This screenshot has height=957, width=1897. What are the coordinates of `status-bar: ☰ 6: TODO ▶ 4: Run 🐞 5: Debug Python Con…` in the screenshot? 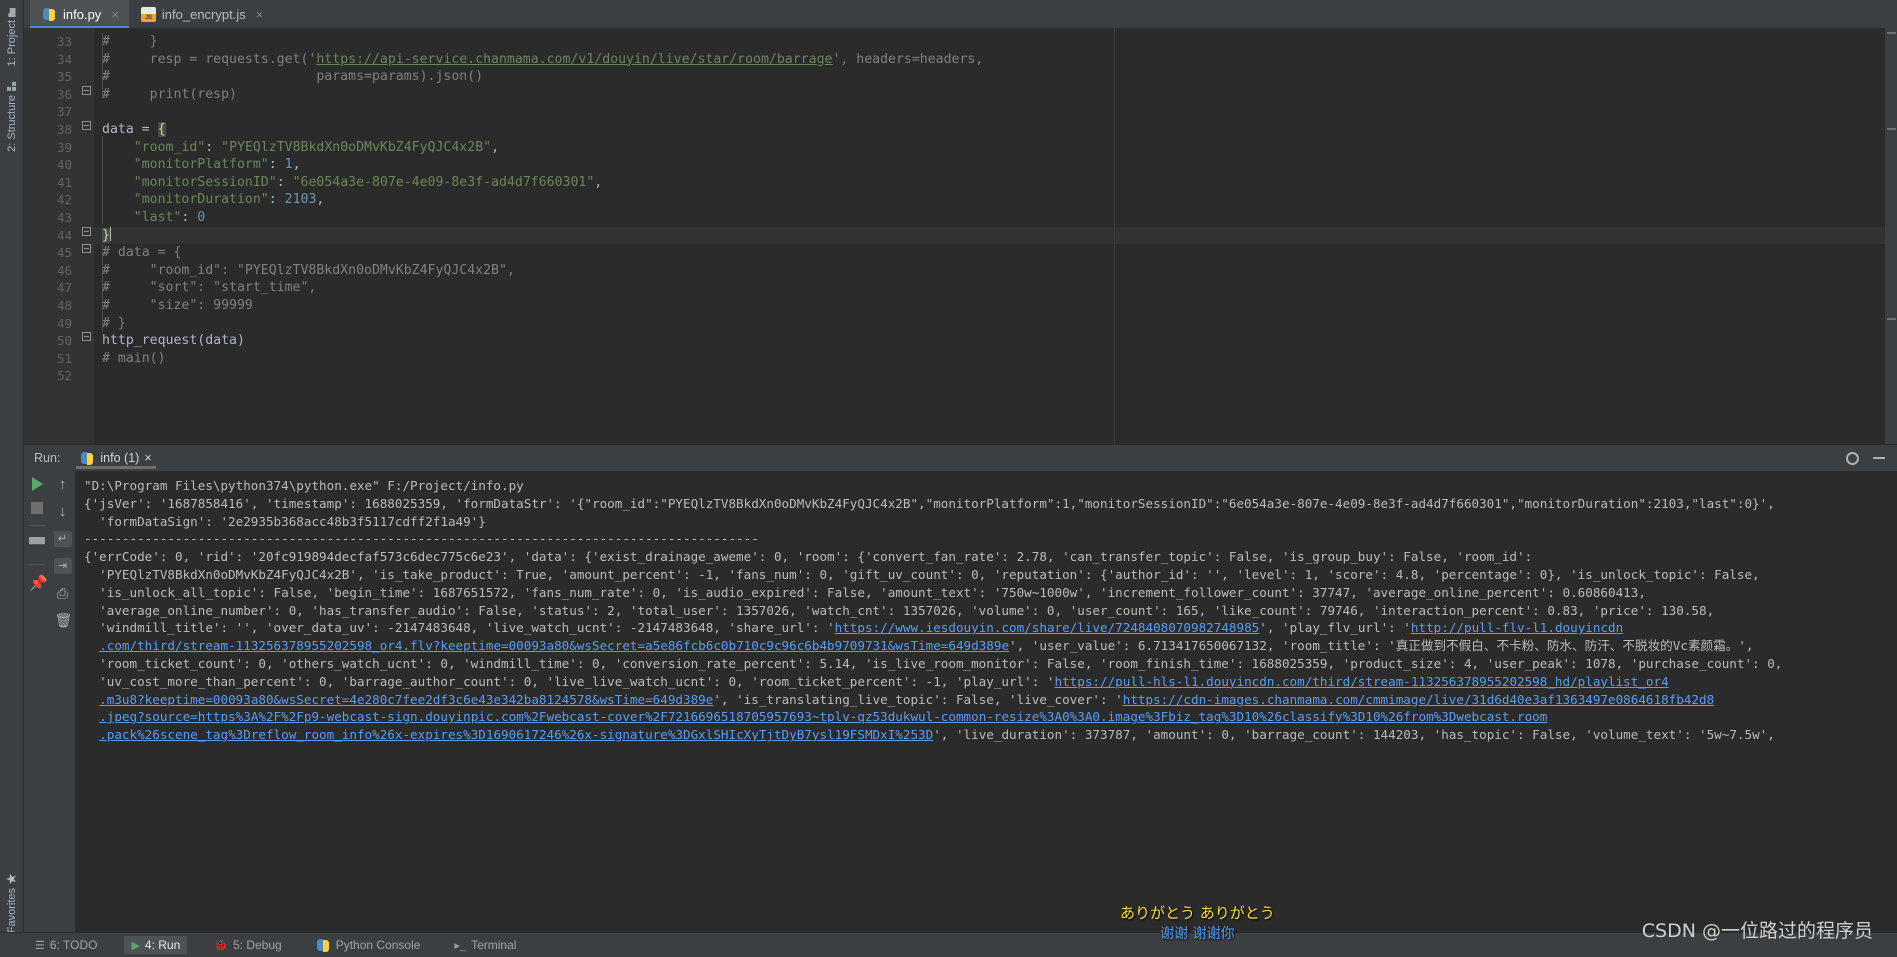 It's located at (948, 944).